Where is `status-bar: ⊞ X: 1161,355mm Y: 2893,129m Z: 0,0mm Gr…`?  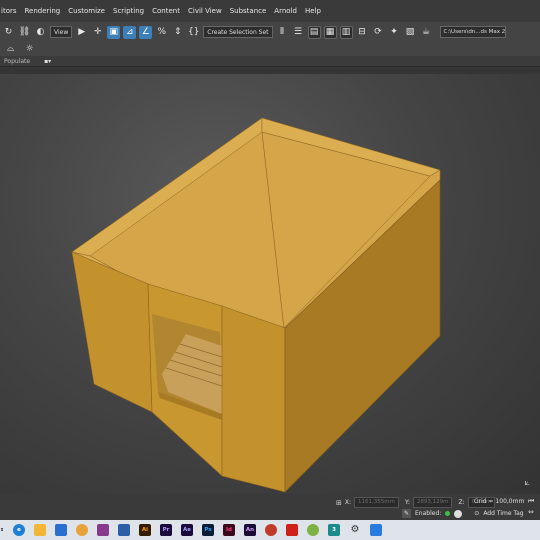 status-bar: ⊞ X: 1161,355mm Y: 2893,129m Z: 0,0mm Gr… is located at coordinates (270, 507).